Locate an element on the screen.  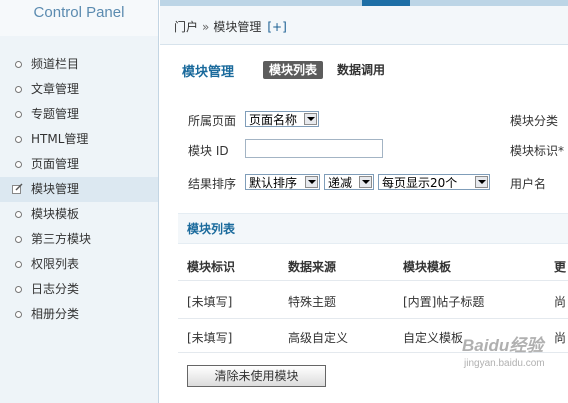
sidebar-item-label: 权限列表 is located at coordinates (55, 264).